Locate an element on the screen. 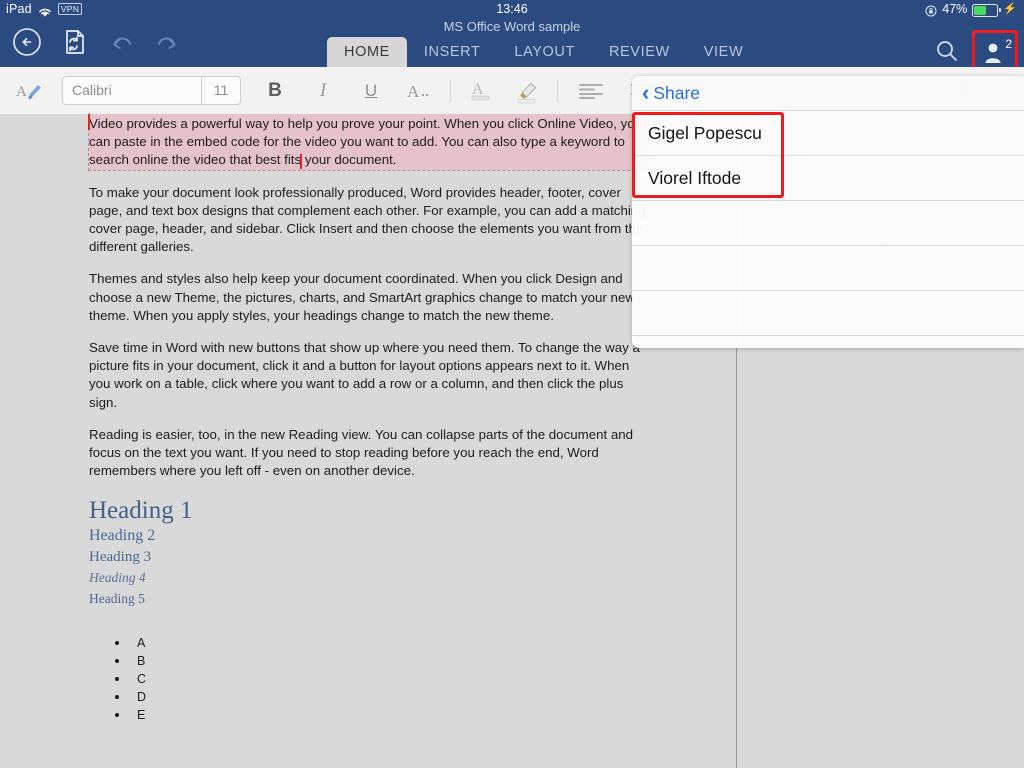  bold-button: B is located at coordinates (275, 90).